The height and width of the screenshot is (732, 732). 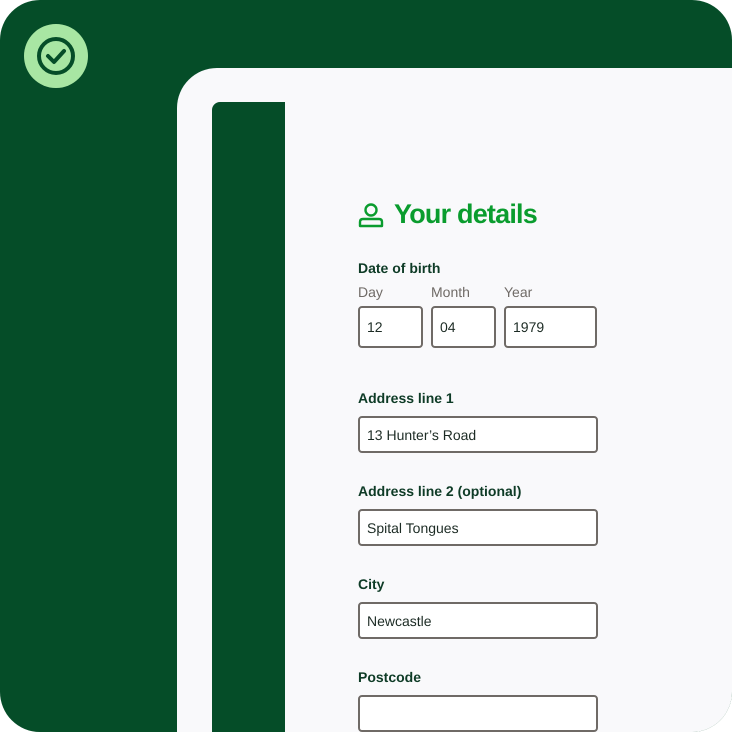 What do you see at coordinates (371, 215) in the screenshot?
I see `person-icon` at bounding box center [371, 215].